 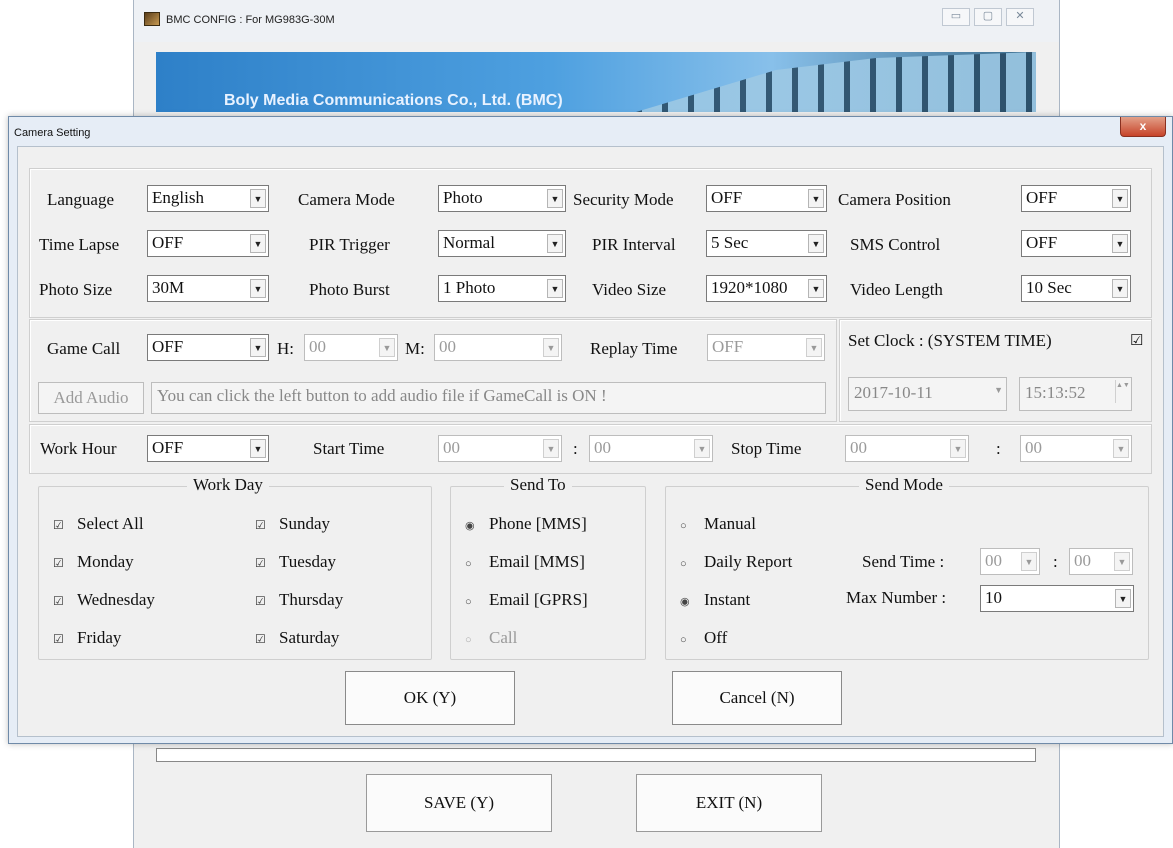 I want to click on email-gprs-radio: ○ Email [GPRS], so click(x=526, y=600).